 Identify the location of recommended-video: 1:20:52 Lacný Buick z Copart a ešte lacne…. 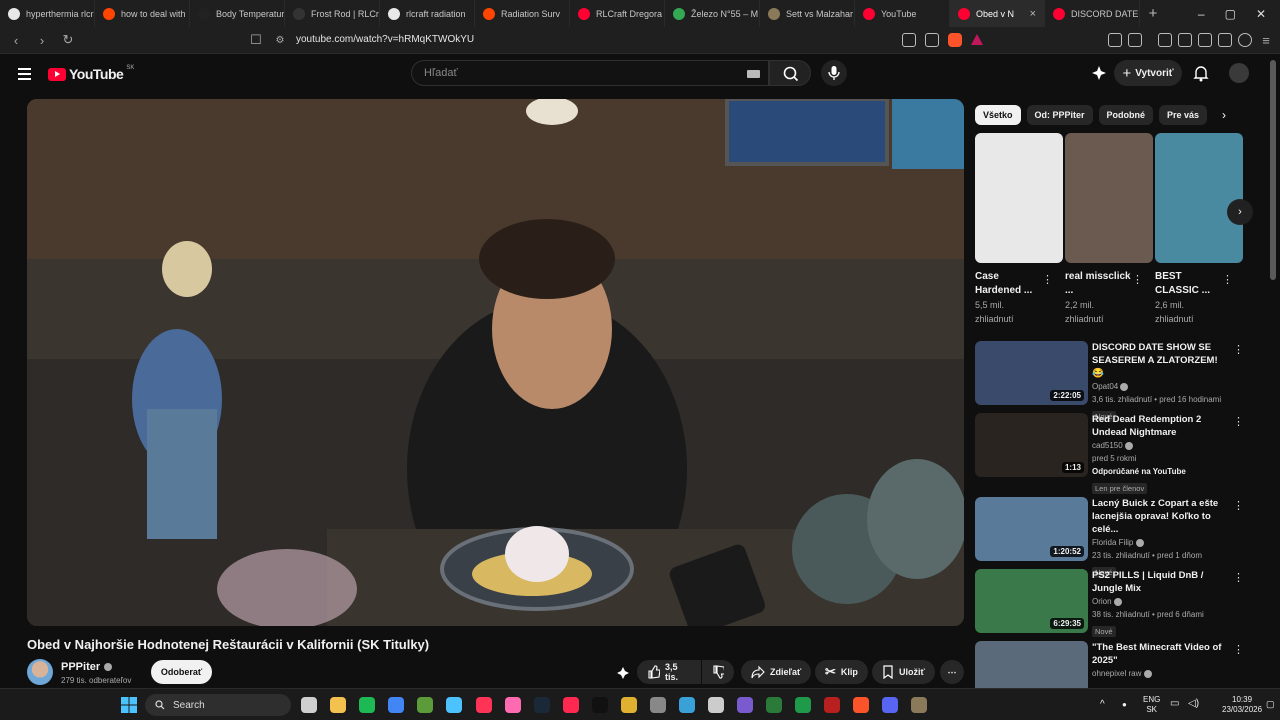
(1125, 537).